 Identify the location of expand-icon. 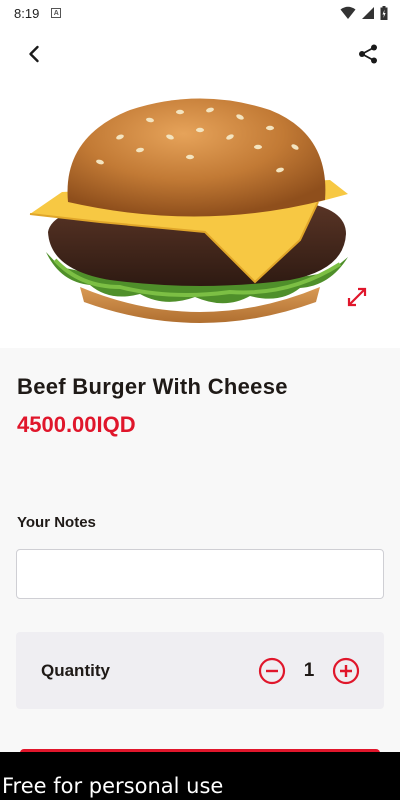
(357, 297).